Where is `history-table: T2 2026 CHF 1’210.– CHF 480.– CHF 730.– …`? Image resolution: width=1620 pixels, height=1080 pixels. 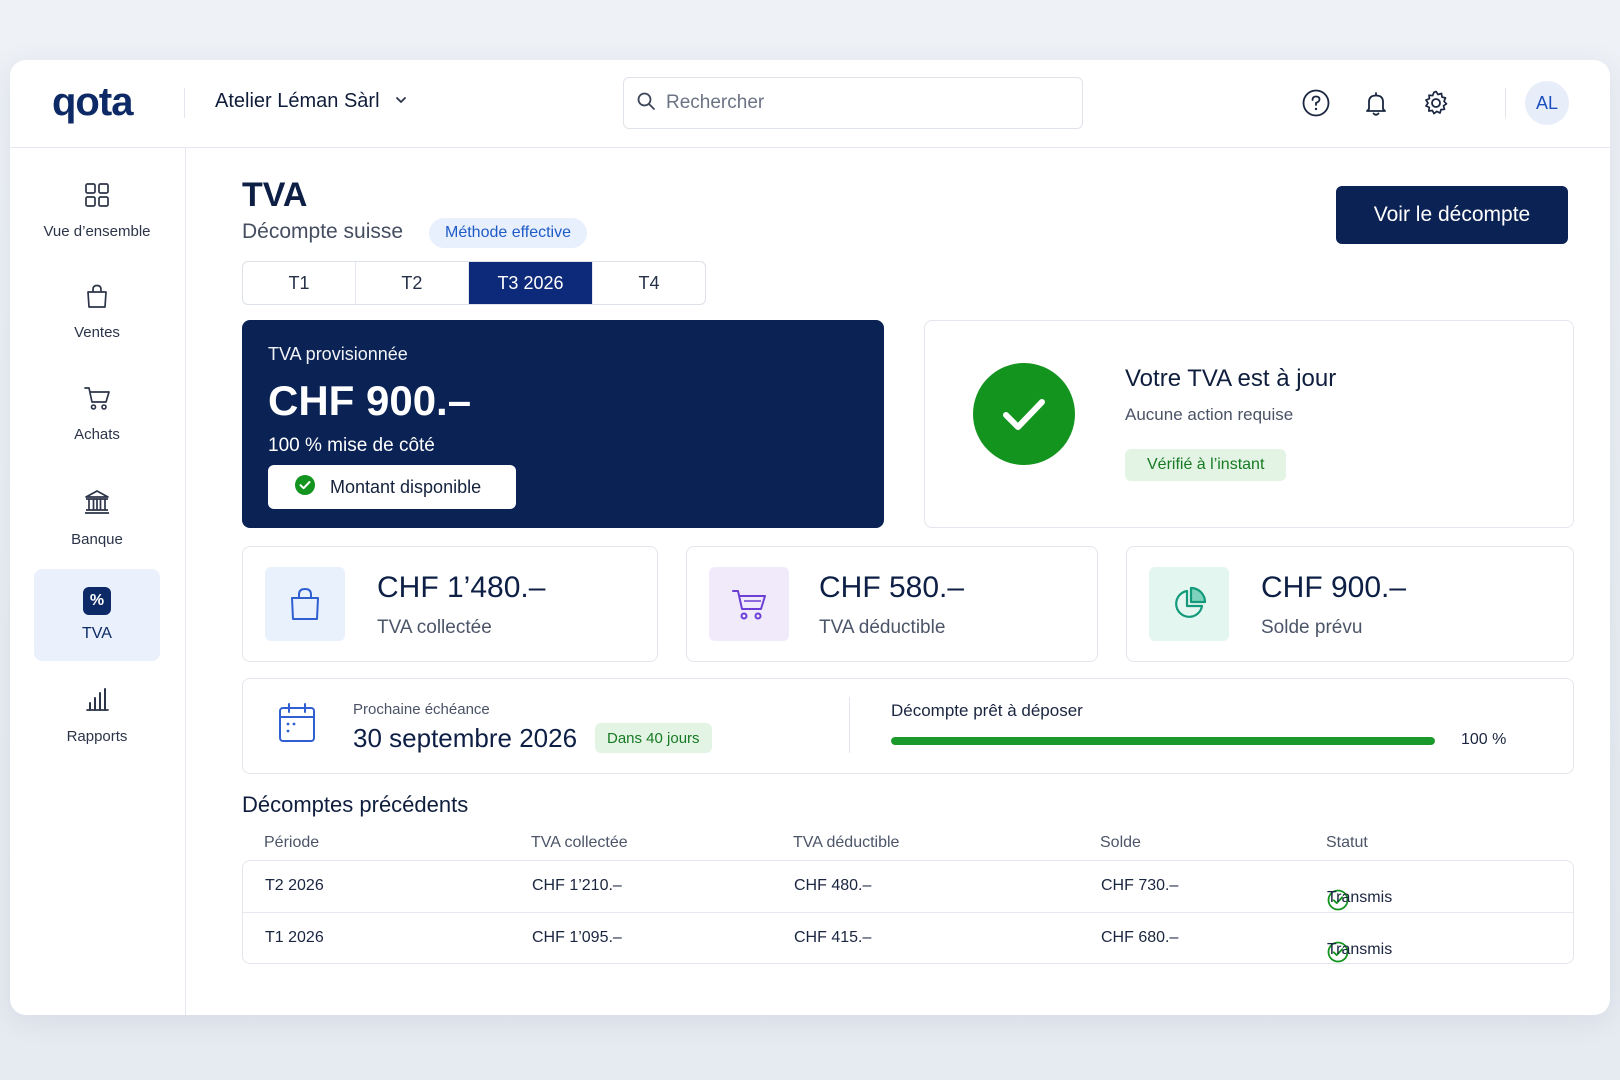
history-table: T2 2026 CHF 1’210.– CHF 480.– CHF 730.– … is located at coordinates (908, 912).